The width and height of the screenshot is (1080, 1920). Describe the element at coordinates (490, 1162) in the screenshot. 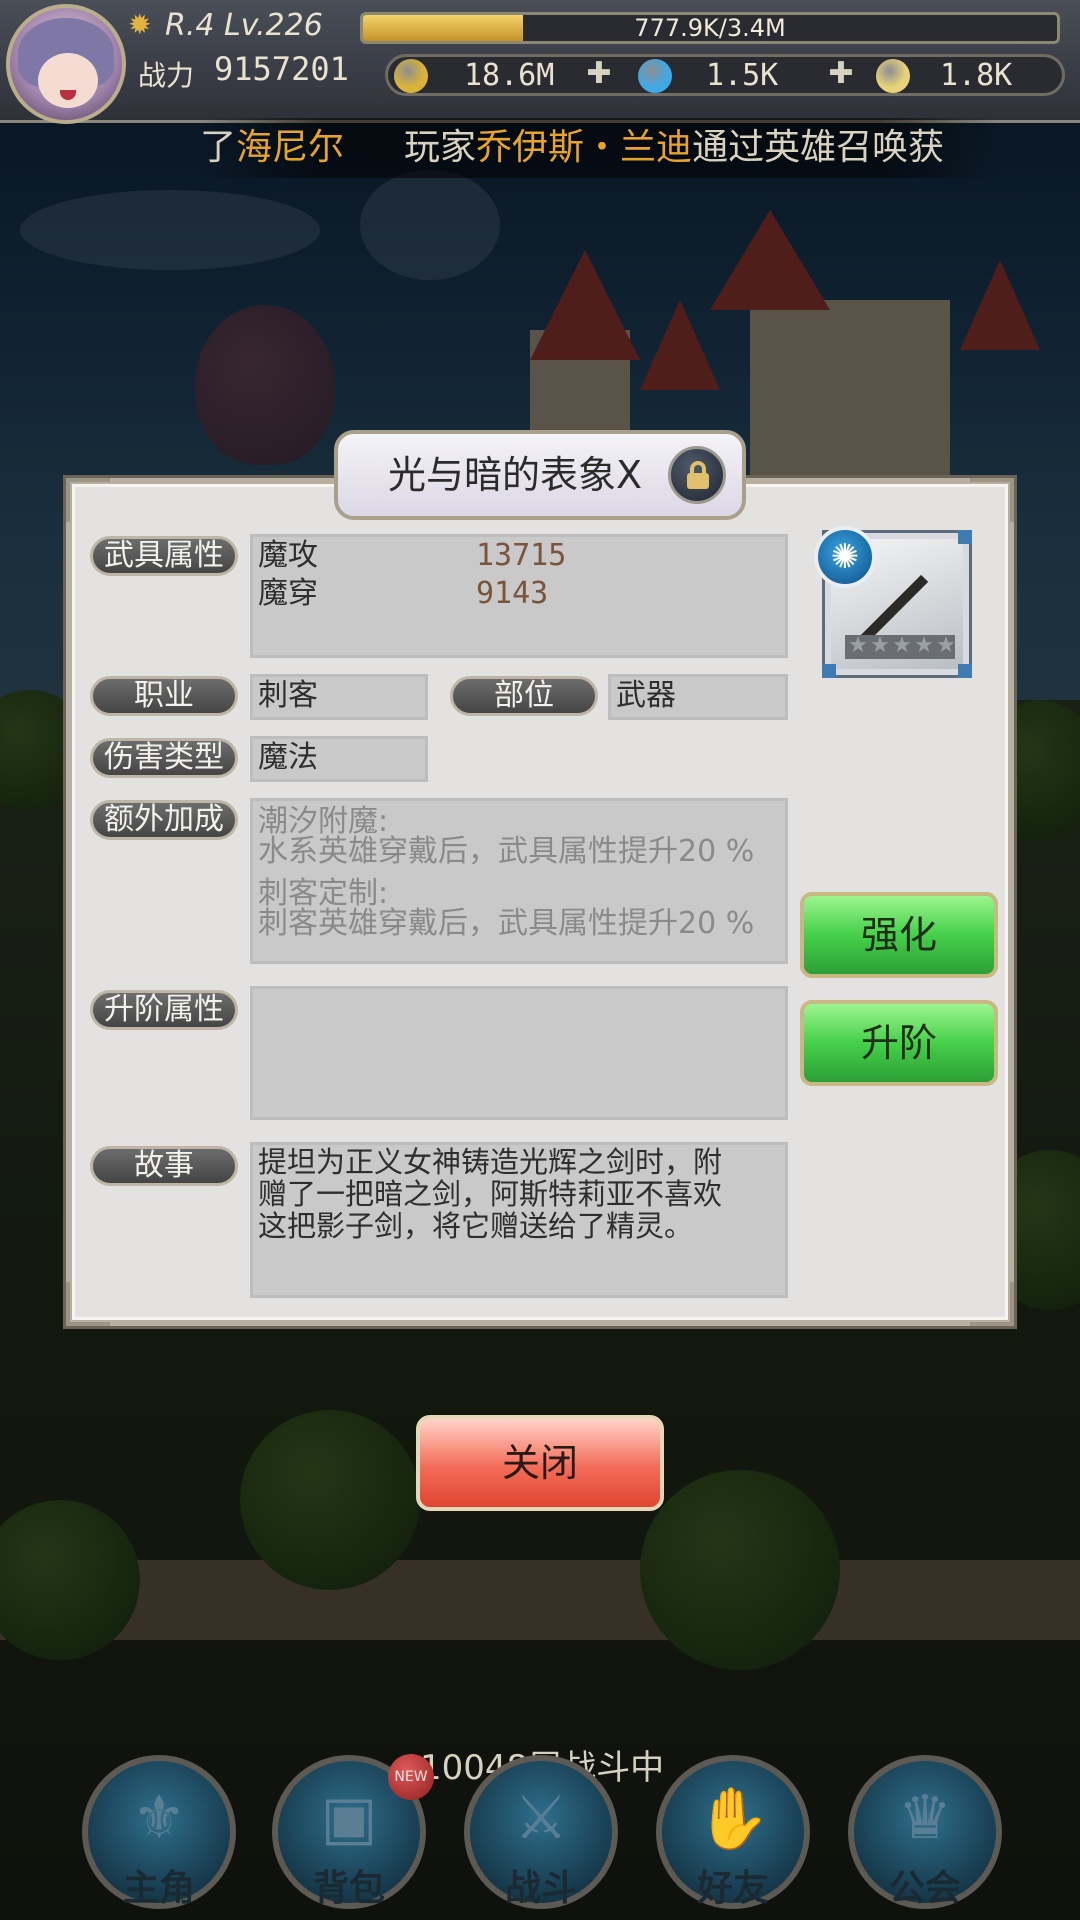

I see `story-line: 提坦为正义女神铸造光辉之剑时，附` at that location.